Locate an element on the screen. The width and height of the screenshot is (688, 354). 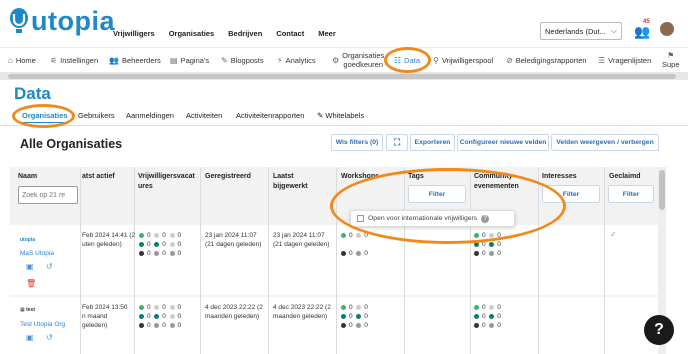
menu-blogposts: ✎ Blogposts is located at coordinates (242, 60).